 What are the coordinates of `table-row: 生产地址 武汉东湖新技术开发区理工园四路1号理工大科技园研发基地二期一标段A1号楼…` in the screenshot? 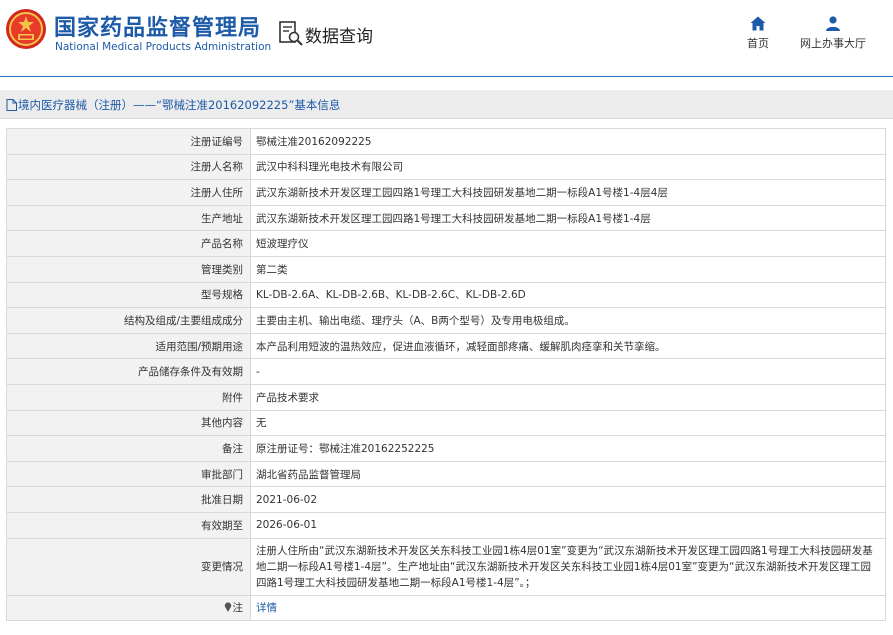 It's located at (446, 218).